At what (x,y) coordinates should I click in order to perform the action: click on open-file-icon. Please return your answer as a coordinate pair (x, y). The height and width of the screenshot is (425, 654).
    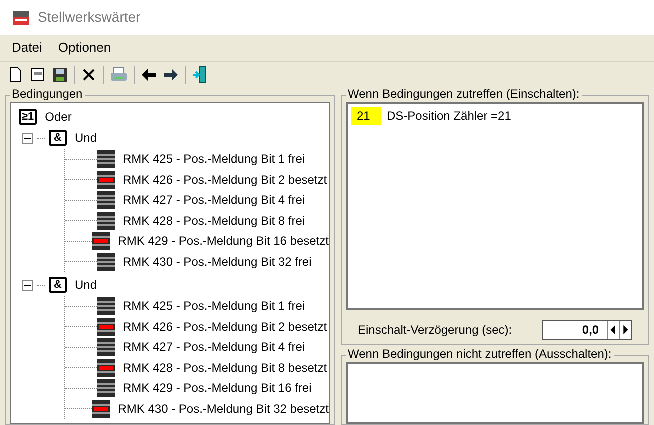
    Looking at the image, I should click on (38, 74).